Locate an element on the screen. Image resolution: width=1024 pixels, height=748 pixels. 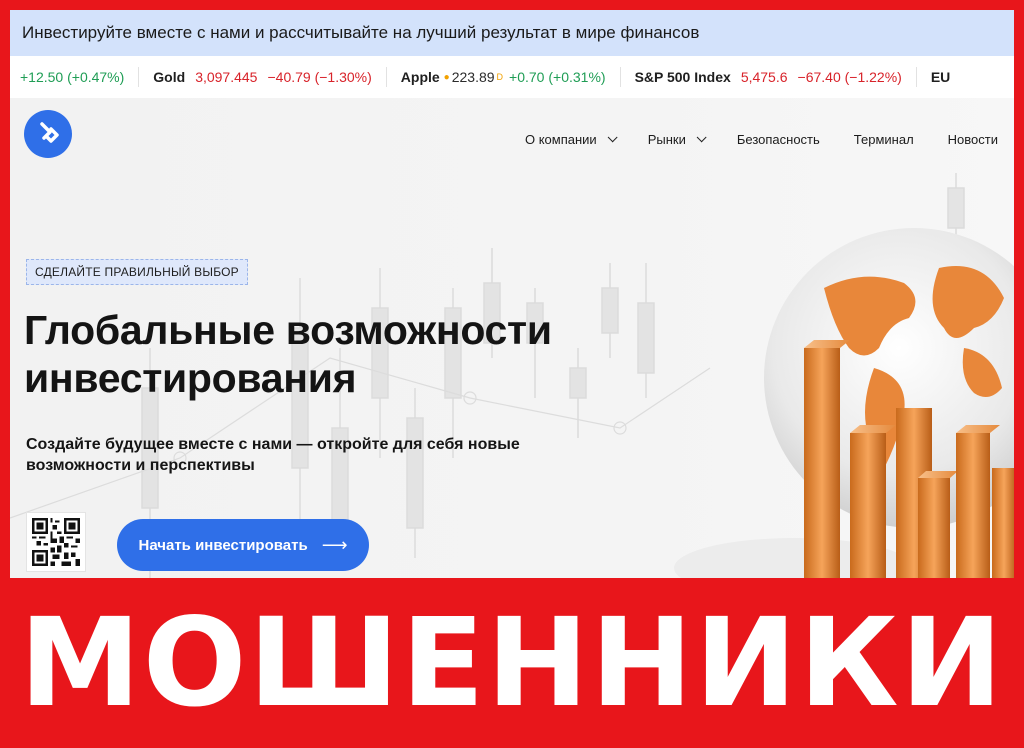
ticker-change: −67.40 (−1.22%) is located at coordinates (849, 77).